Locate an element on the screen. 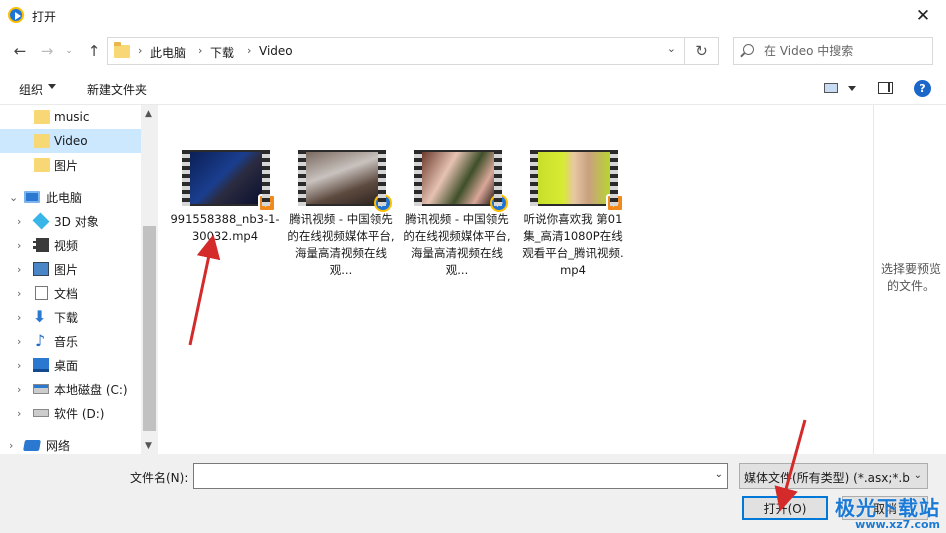 Image resolution: width=946 pixels, height=533 pixels. file-item: 听说你喜欢我 第01集_高清1080P在线观看平台_腾讯视频.mp4 is located at coordinates (573, 212).